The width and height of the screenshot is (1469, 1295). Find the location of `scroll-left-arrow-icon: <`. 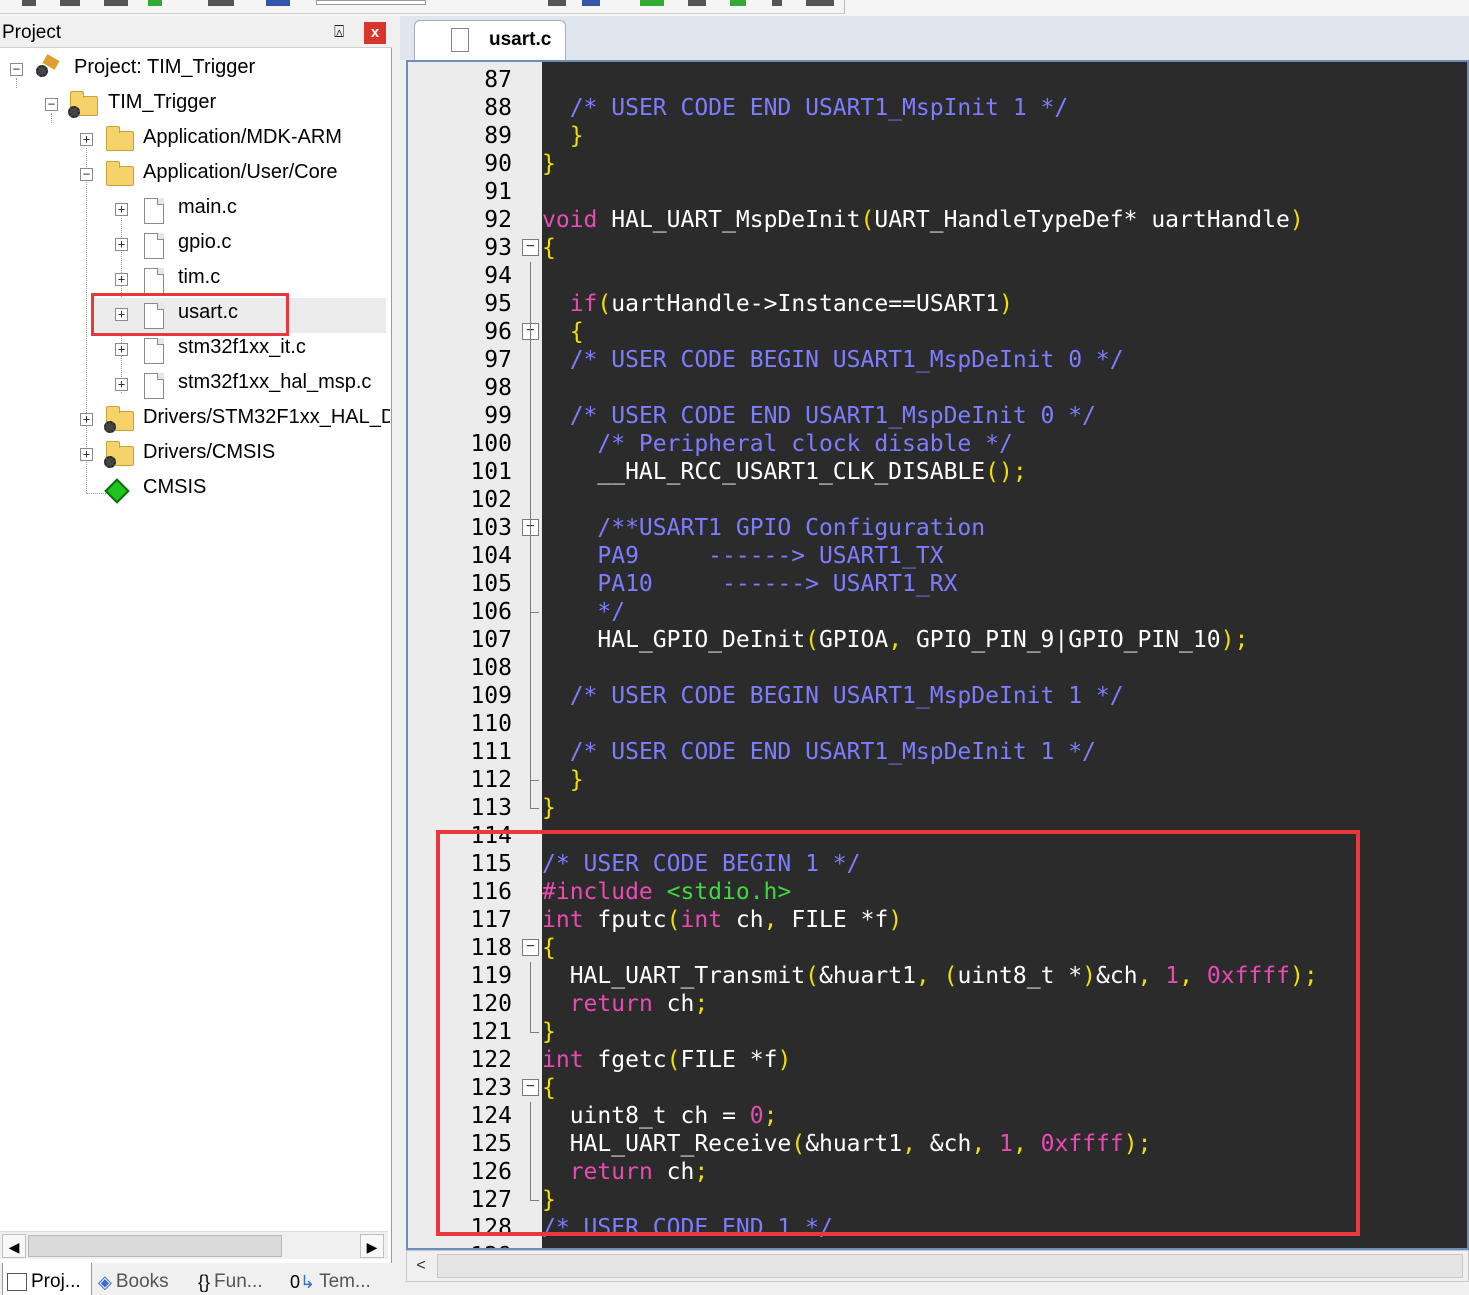

scroll-left-arrow-icon: < is located at coordinates (421, 1266).